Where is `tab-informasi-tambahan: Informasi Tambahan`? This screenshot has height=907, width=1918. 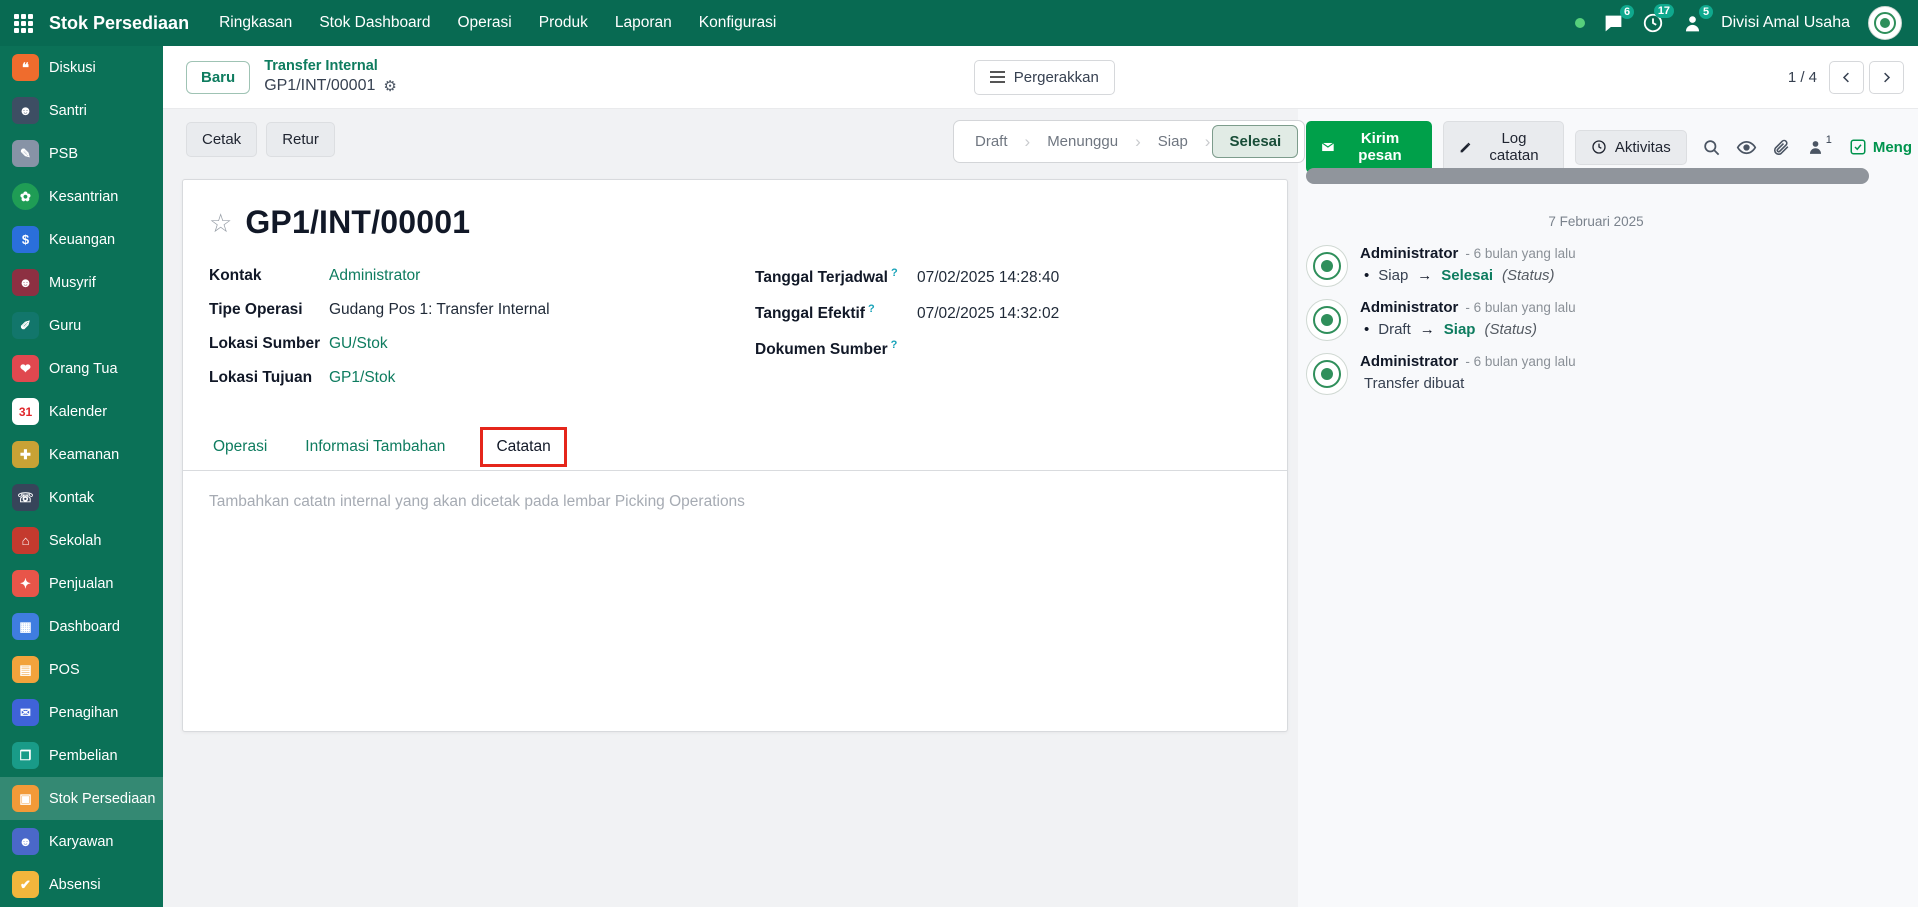
tab-informasi-tambahan: Informasi Tambahan is located at coordinates (375, 447).